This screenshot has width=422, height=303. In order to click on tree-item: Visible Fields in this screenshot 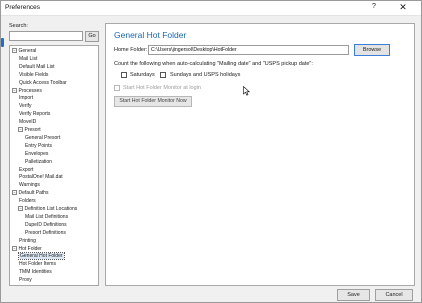, I will do `click(33, 75)`.